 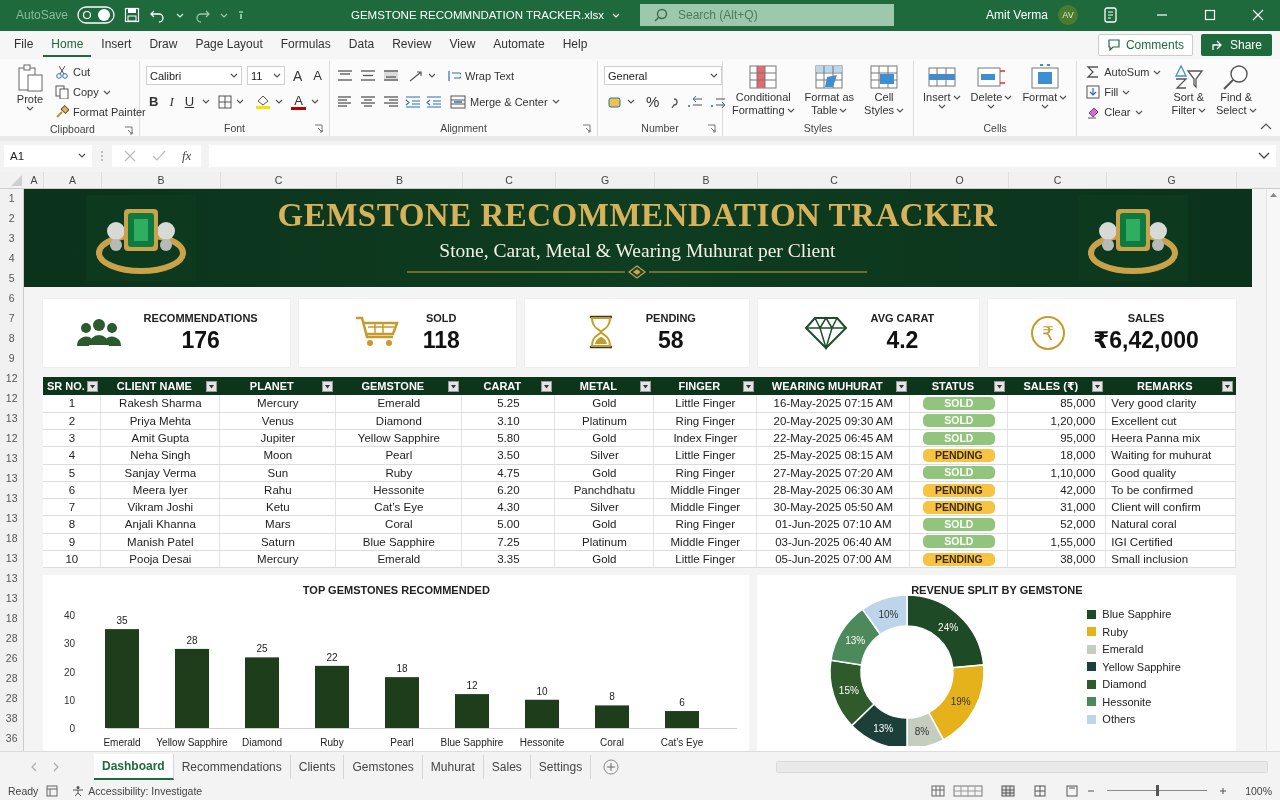 What do you see at coordinates (12, 358) in the screenshot?
I see `row-header: 9` at bounding box center [12, 358].